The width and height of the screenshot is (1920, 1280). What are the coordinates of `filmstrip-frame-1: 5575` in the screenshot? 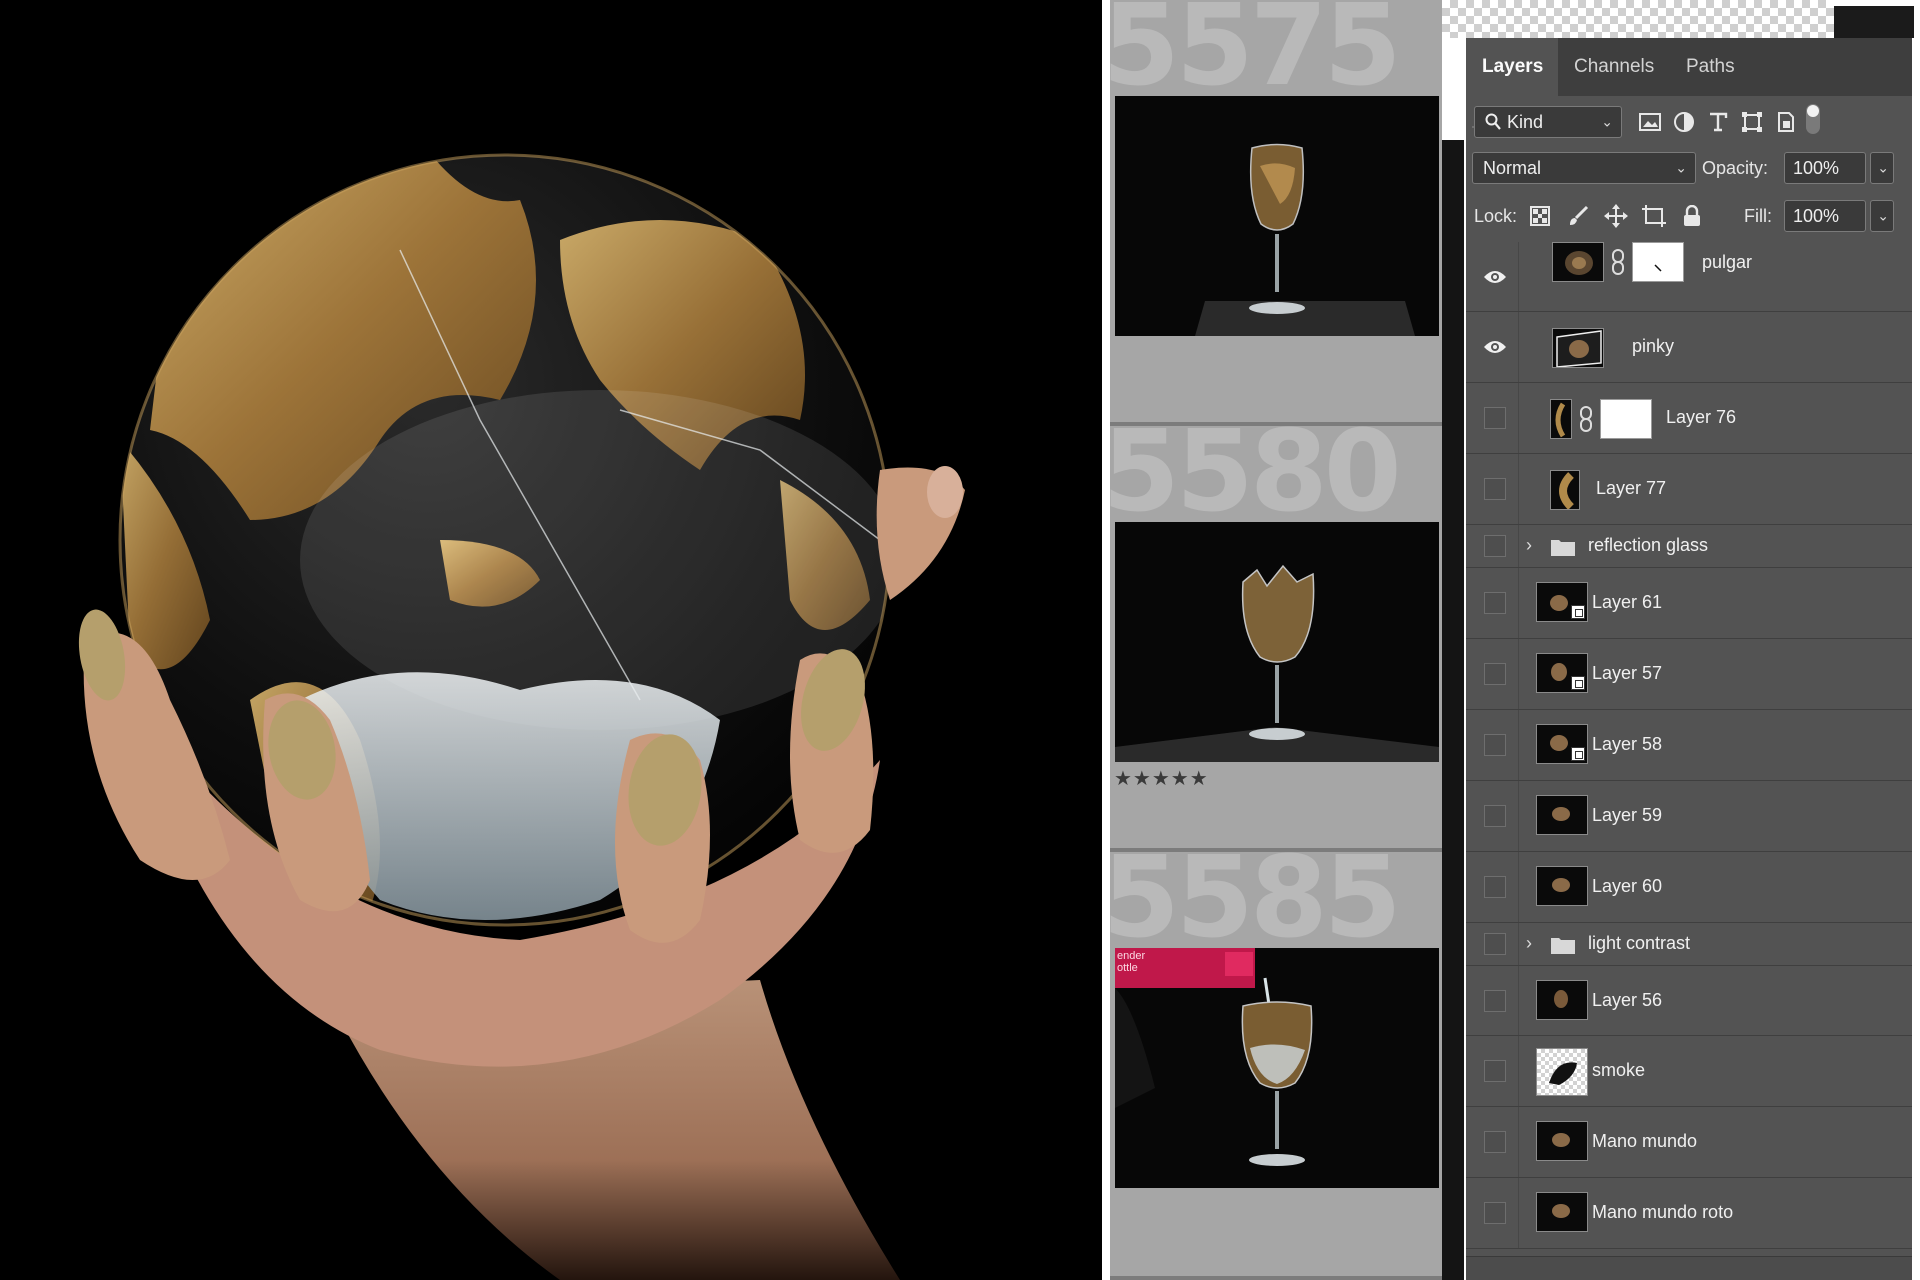 It's located at (1276, 213).